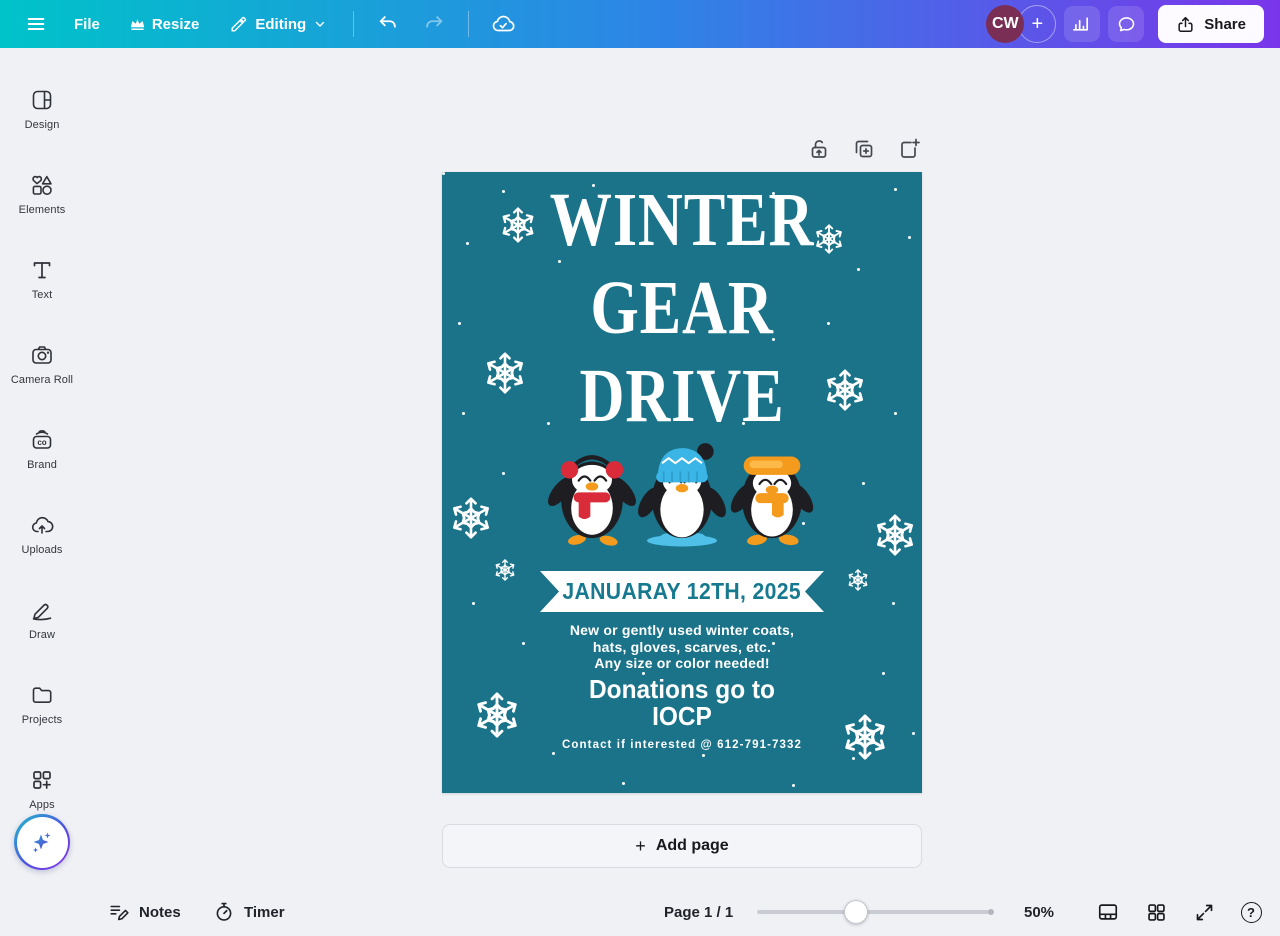 Image resolution: width=1280 pixels, height=936 pixels. What do you see at coordinates (264, 912) in the screenshot?
I see `timer-label: Timer` at bounding box center [264, 912].